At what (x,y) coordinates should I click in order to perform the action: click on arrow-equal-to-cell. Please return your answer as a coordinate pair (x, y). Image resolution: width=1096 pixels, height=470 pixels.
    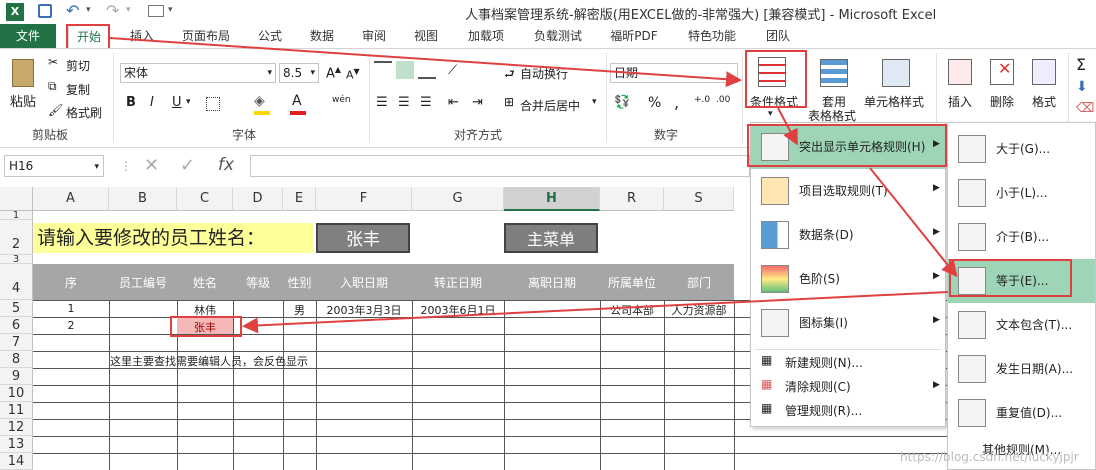
    Looking at the image, I should click on (595, 312).